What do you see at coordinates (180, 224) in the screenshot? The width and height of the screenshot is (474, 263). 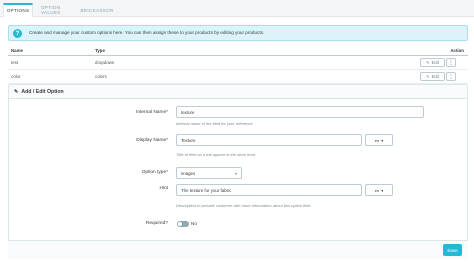 I see `toggle-knob` at bounding box center [180, 224].